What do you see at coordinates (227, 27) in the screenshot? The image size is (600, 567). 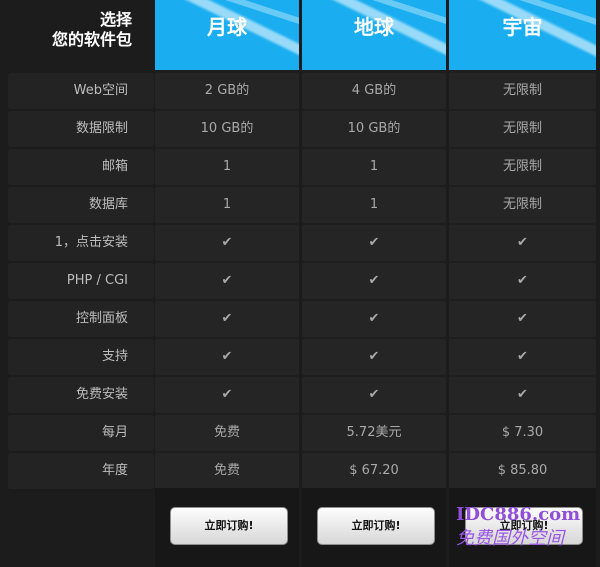 I see `plan-name: 月球` at bounding box center [227, 27].